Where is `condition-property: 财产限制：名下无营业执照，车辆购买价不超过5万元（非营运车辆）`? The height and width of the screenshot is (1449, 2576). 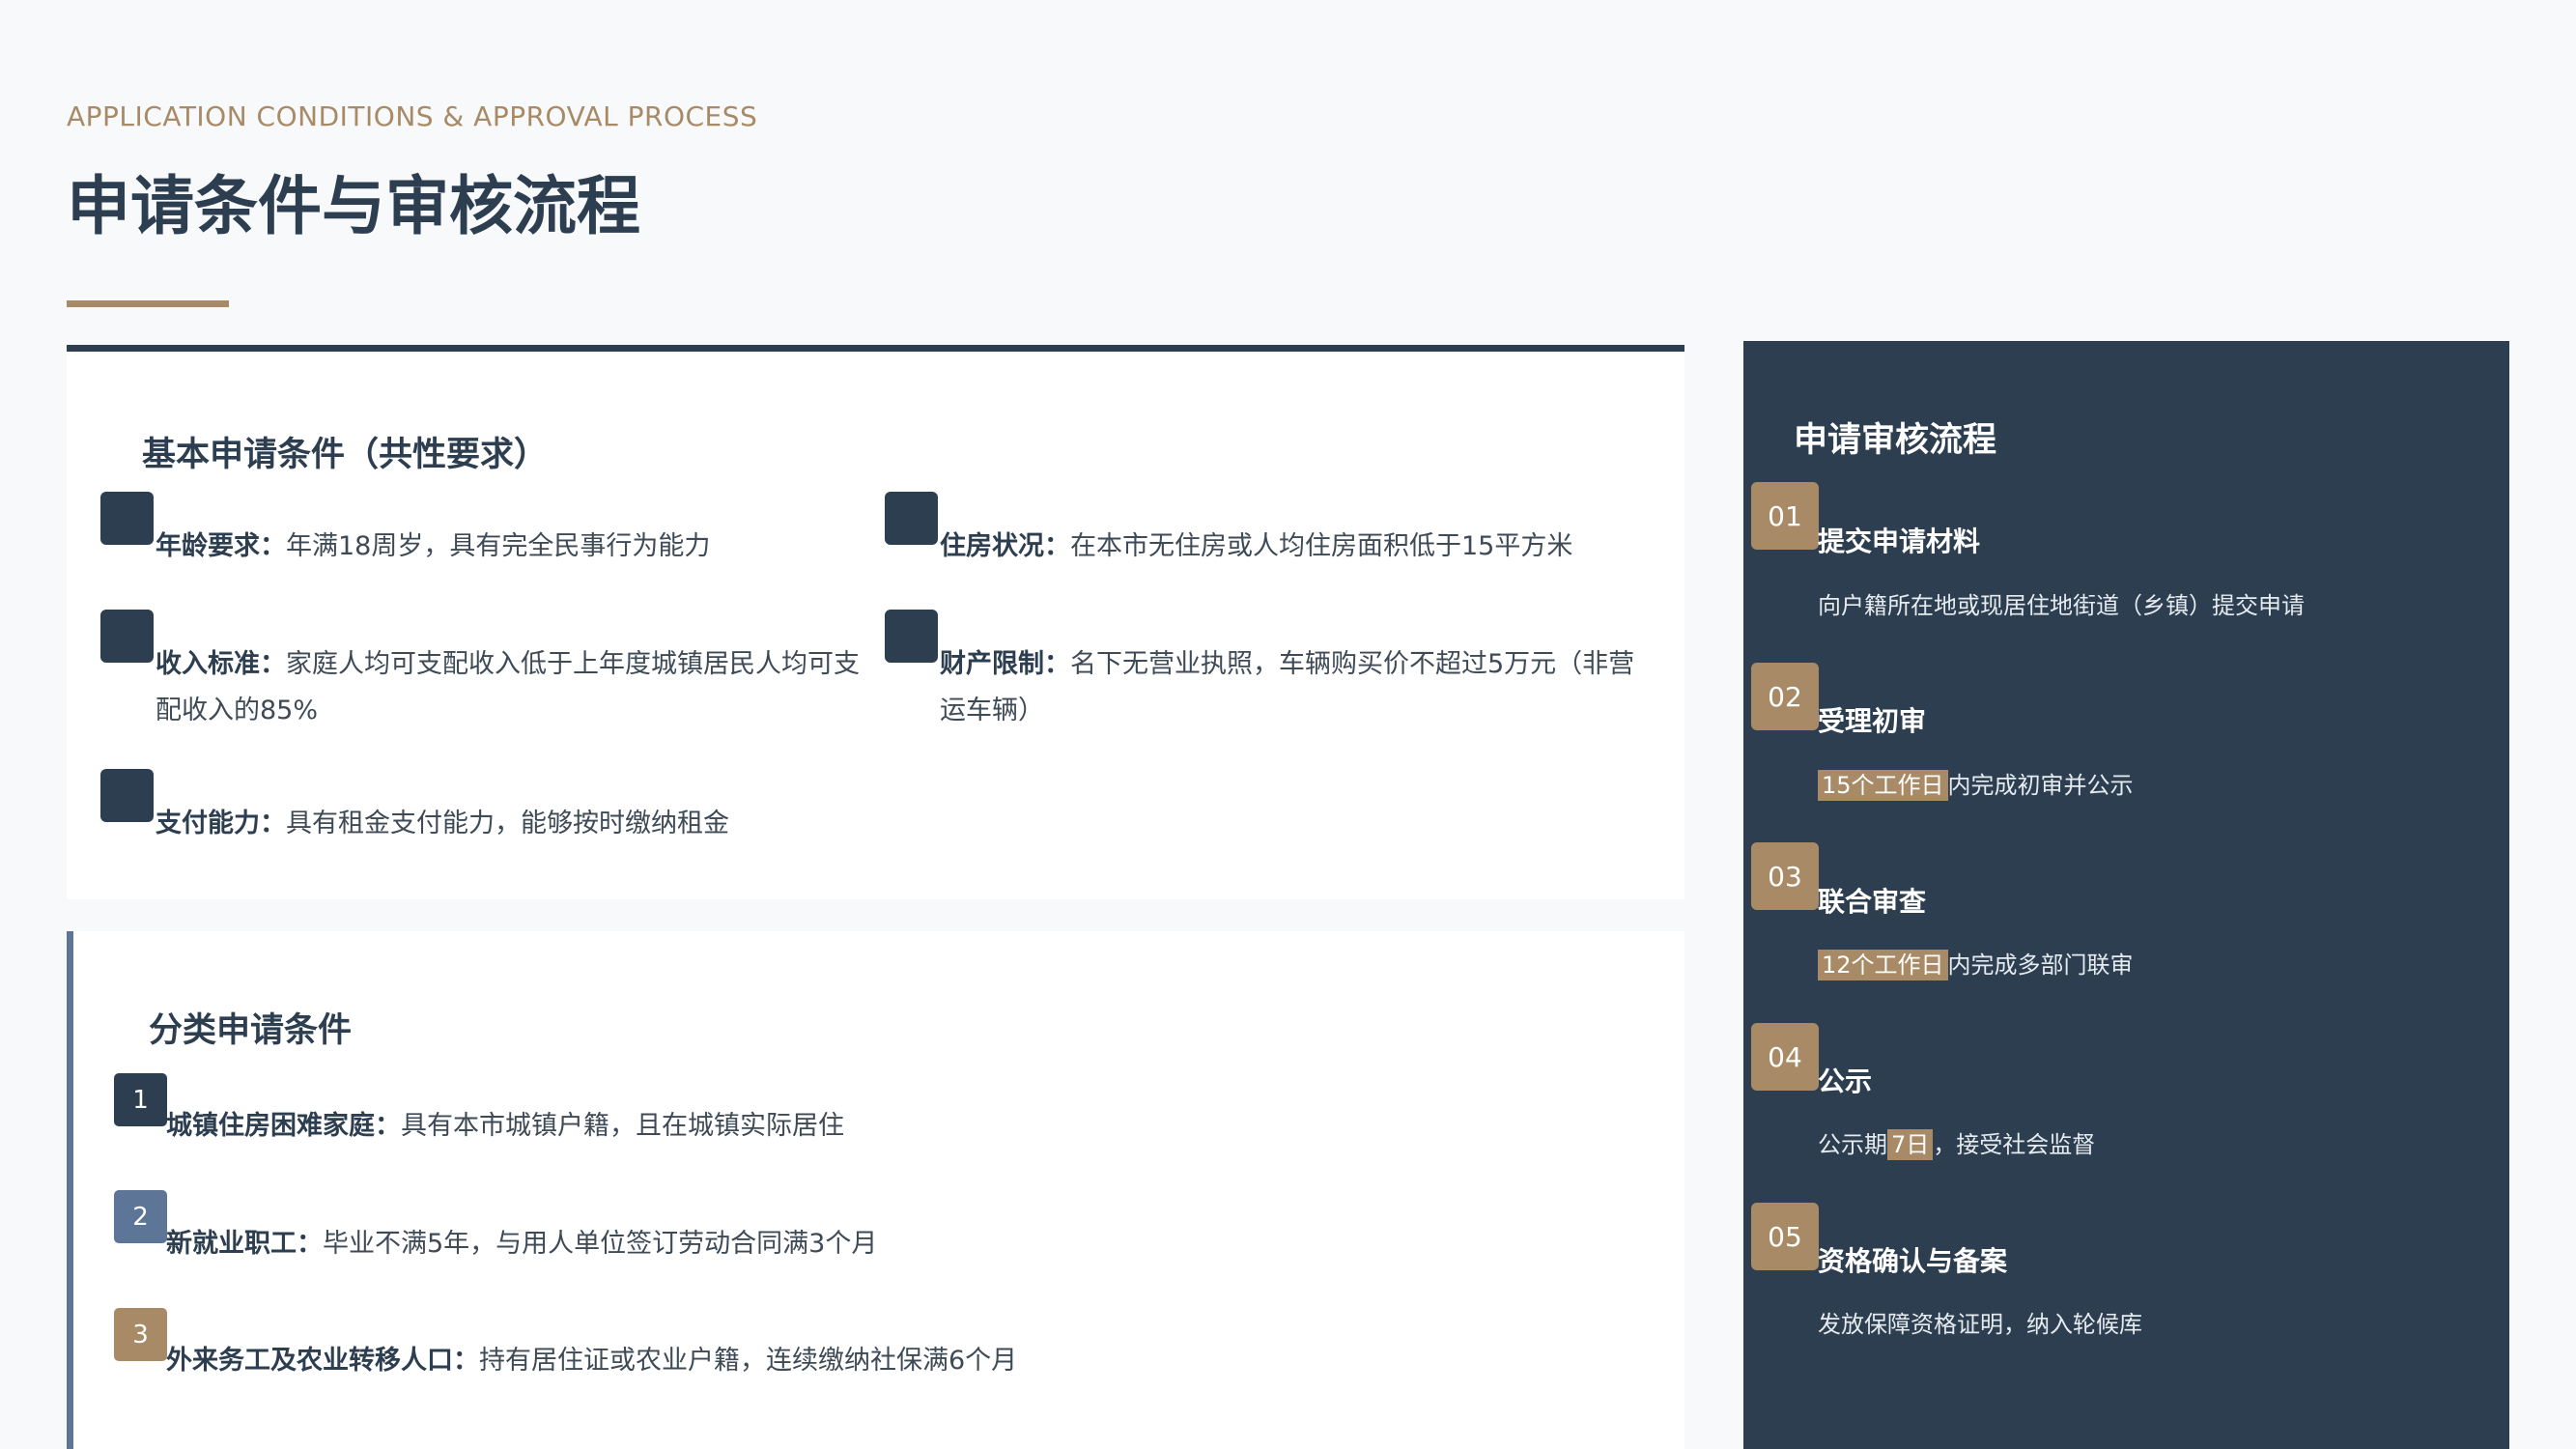
condition-property: 财产限制：名下无营业执照，车辆购买价不超过5万元（非营运车辆） is located at coordinates (1287, 687).